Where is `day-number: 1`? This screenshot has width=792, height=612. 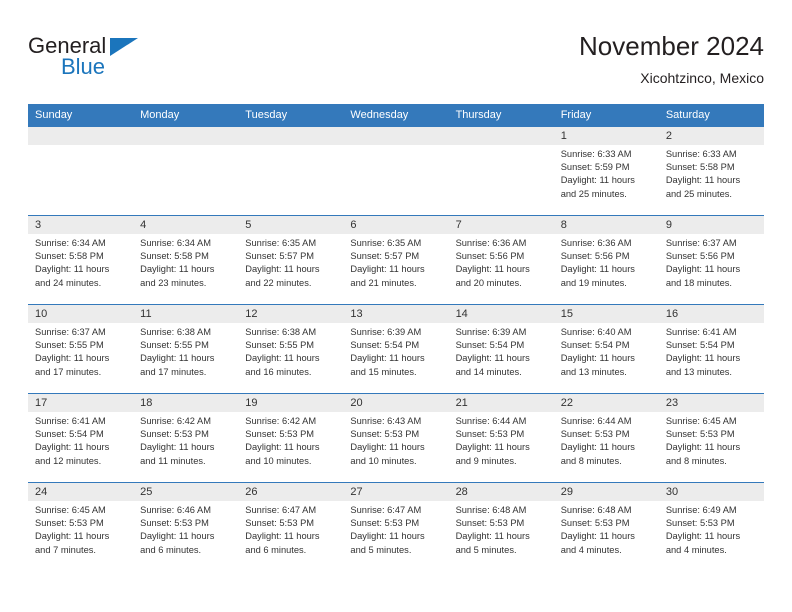
day-number: 1 is located at coordinates (606, 136).